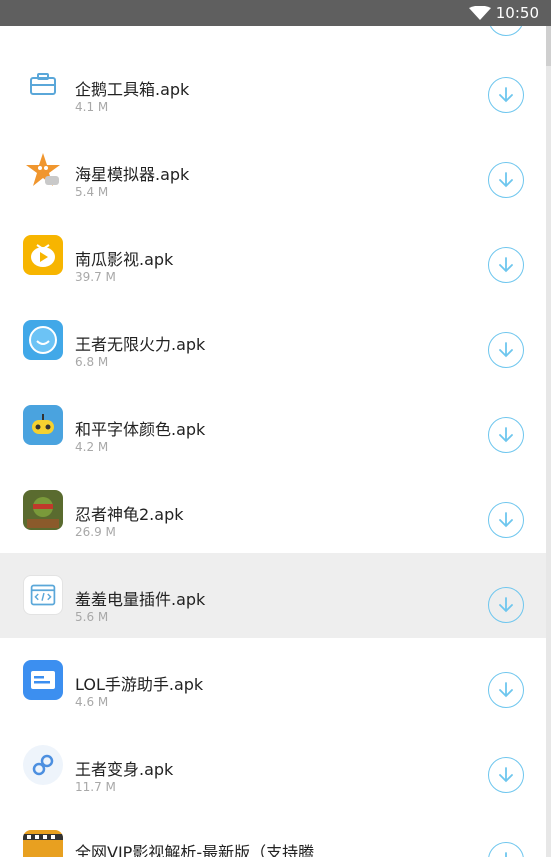  Describe the element at coordinates (124, 769) in the screenshot. I see `app-name: 王者变身.apk` at that location.